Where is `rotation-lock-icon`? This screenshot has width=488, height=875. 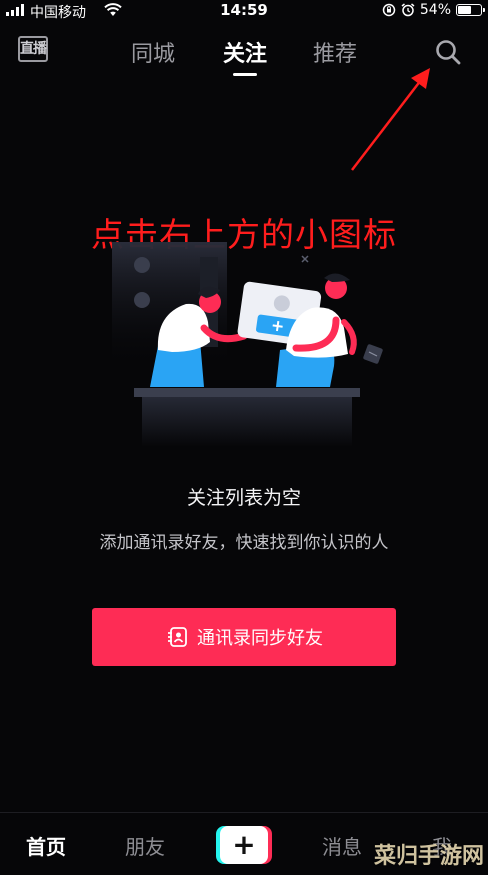 rotation-lock-icon is located at coordinates (389, 10).